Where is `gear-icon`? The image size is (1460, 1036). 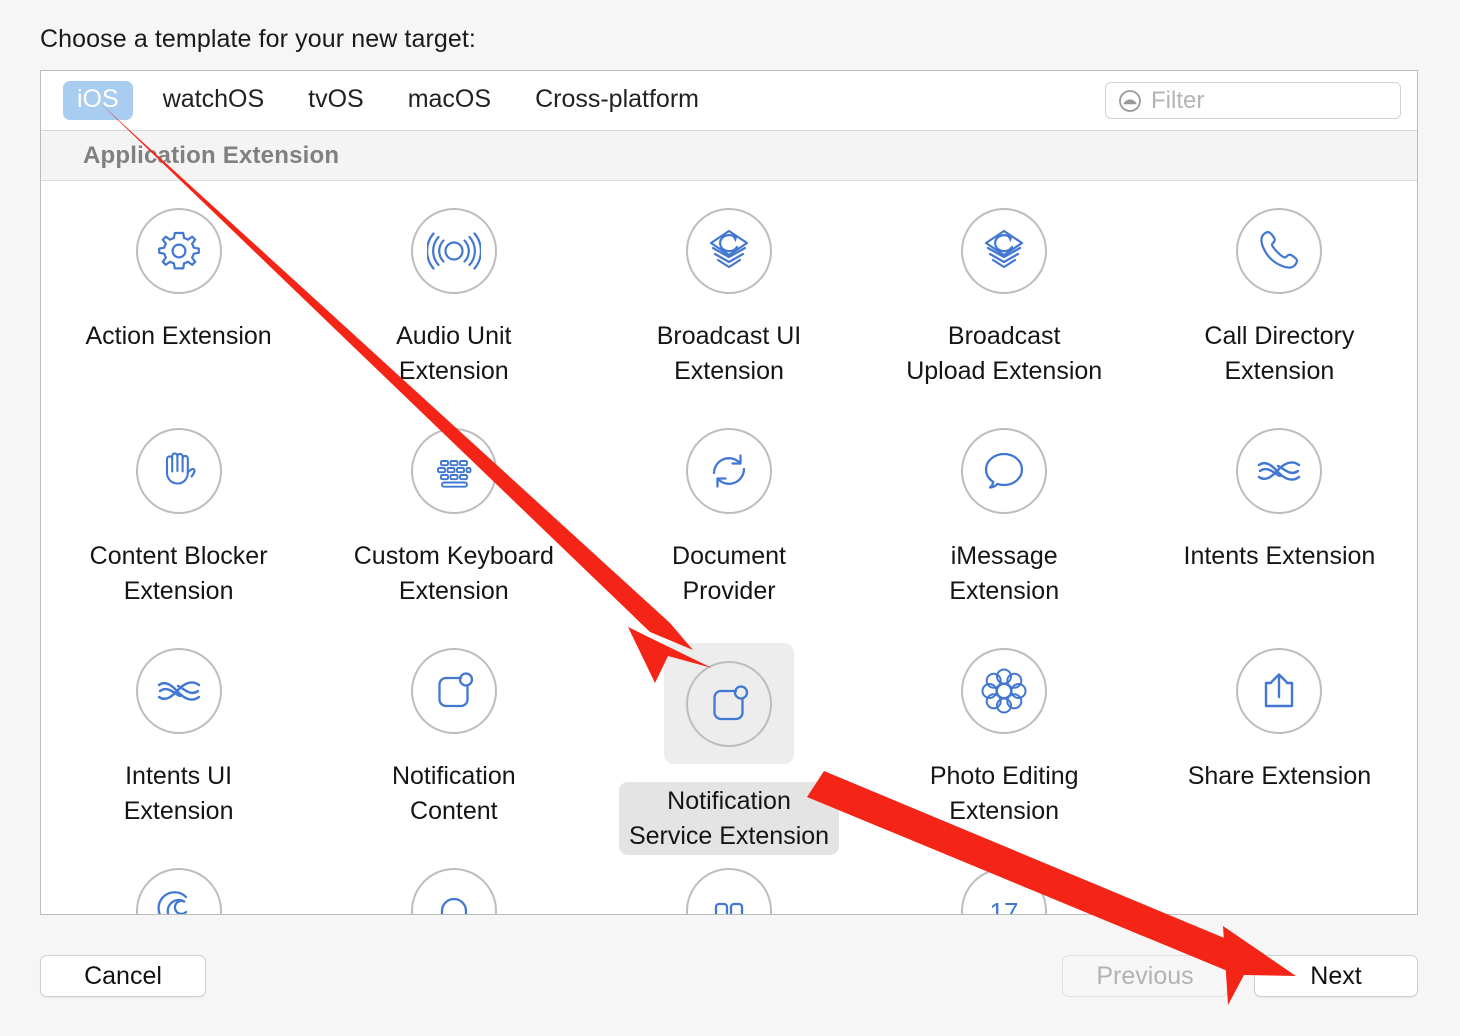
gear-icon is located at coordinates (178, 250).